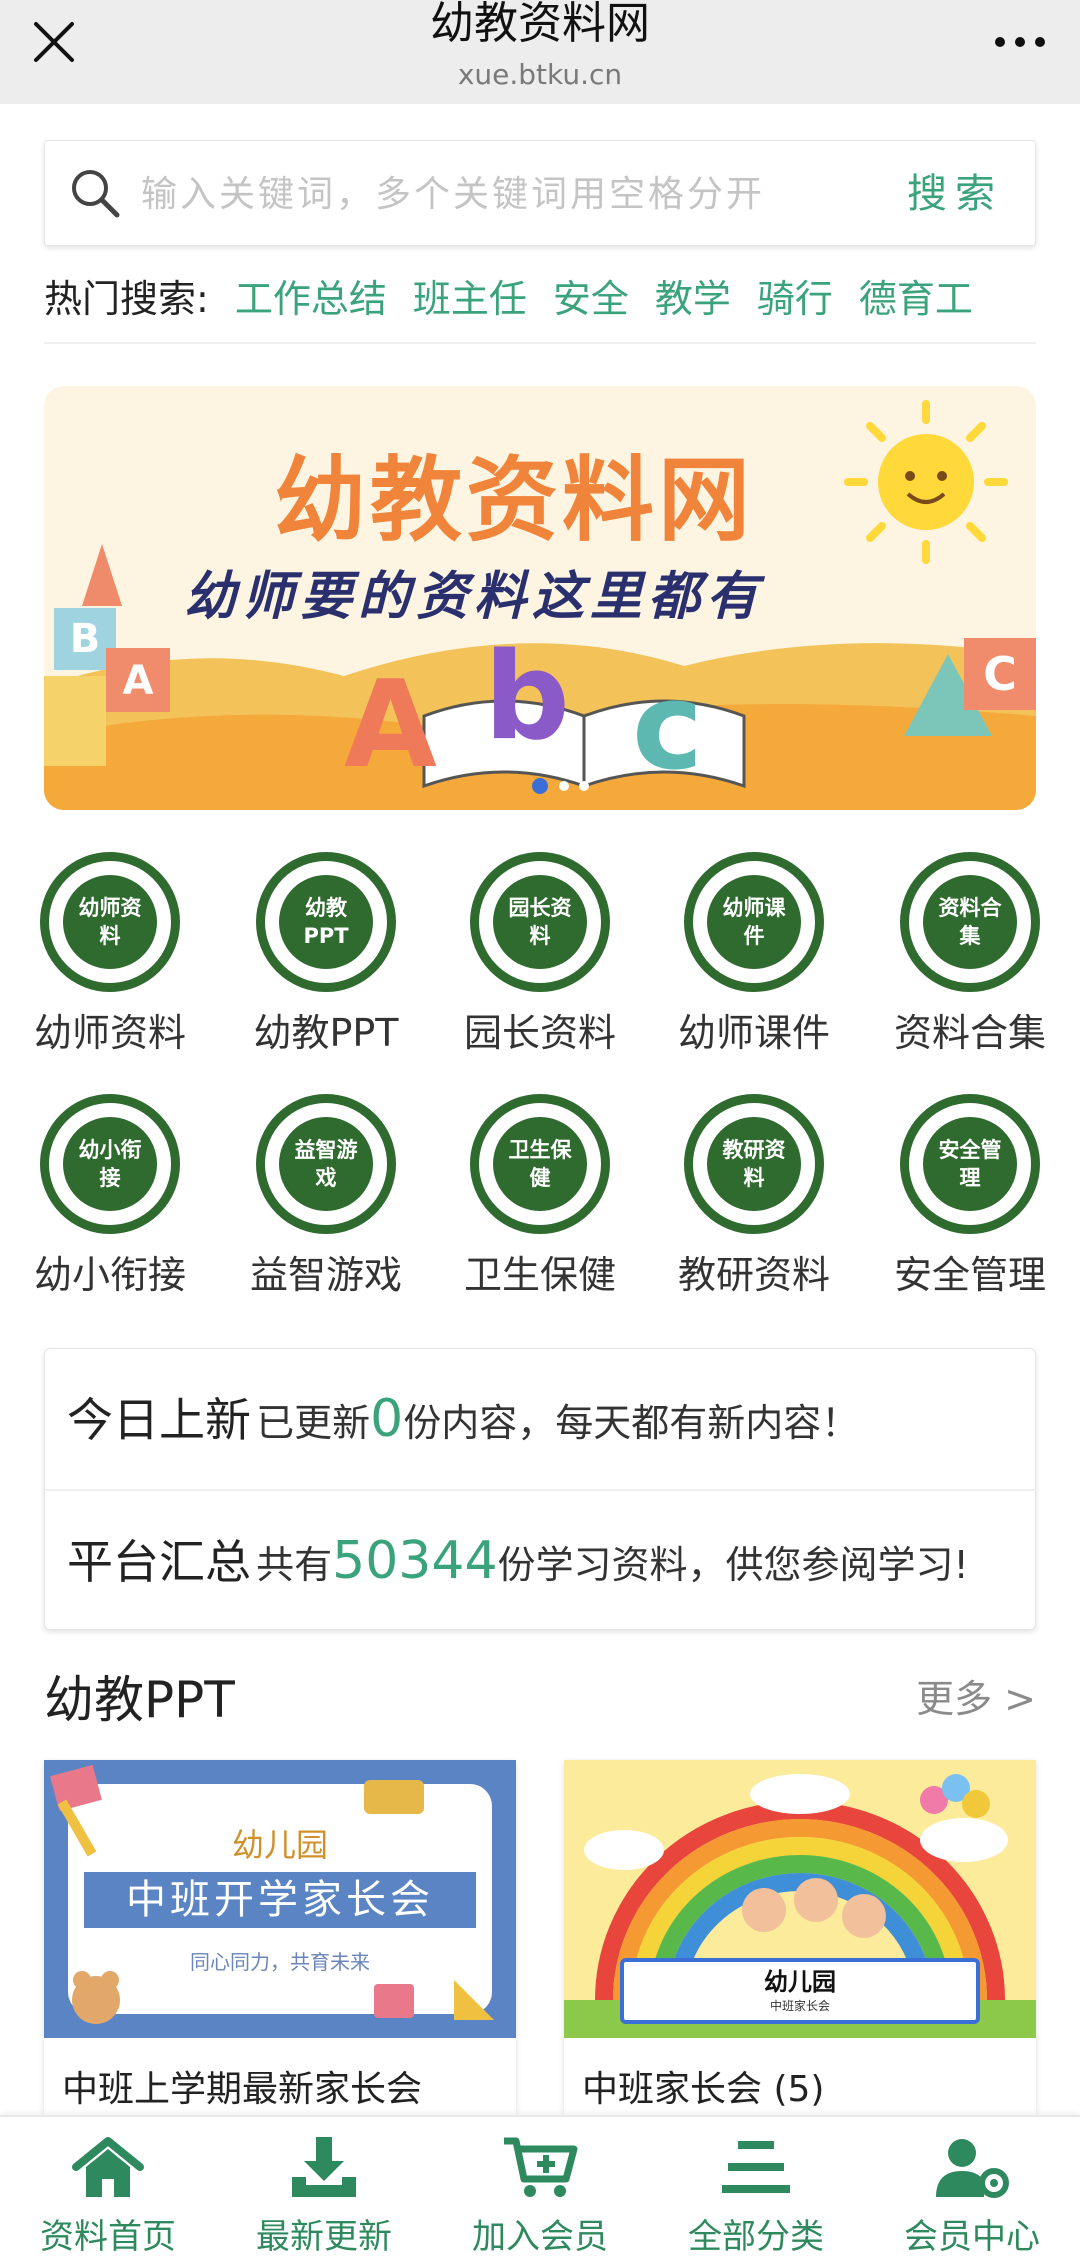 The image size is (1080, 2265). Describe the element at coordinates (540, 2237) in the screenshot. I see `tab-label: 加入会员` at that location.